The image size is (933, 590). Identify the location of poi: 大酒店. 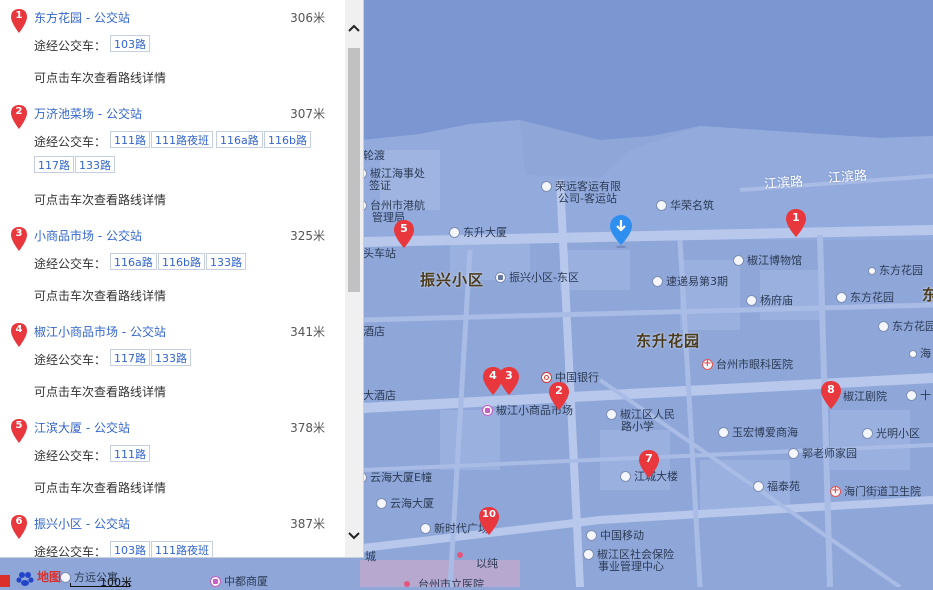
(379, 395).